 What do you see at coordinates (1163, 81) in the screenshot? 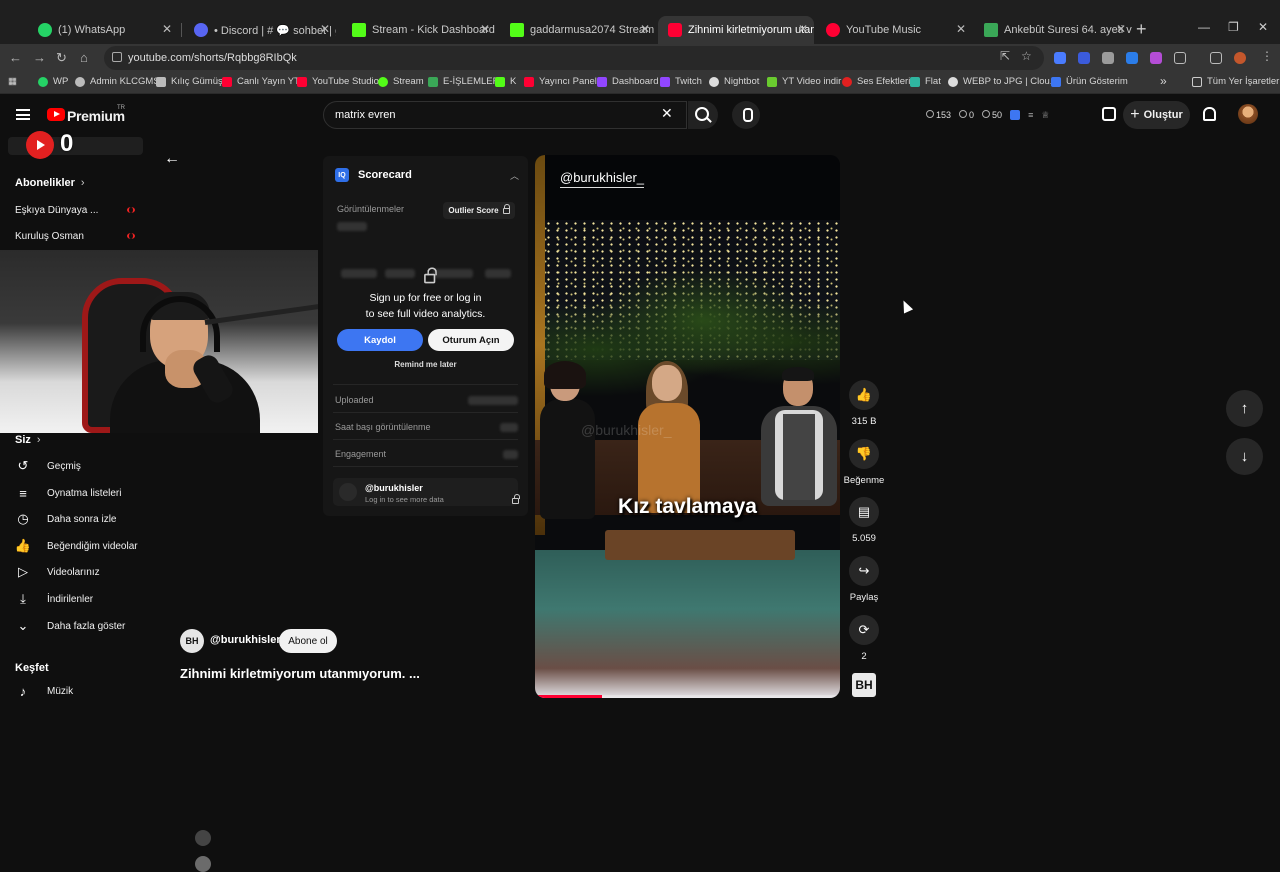
I see `more-bookmarks-button: »` at bounding box center [1163, 81].